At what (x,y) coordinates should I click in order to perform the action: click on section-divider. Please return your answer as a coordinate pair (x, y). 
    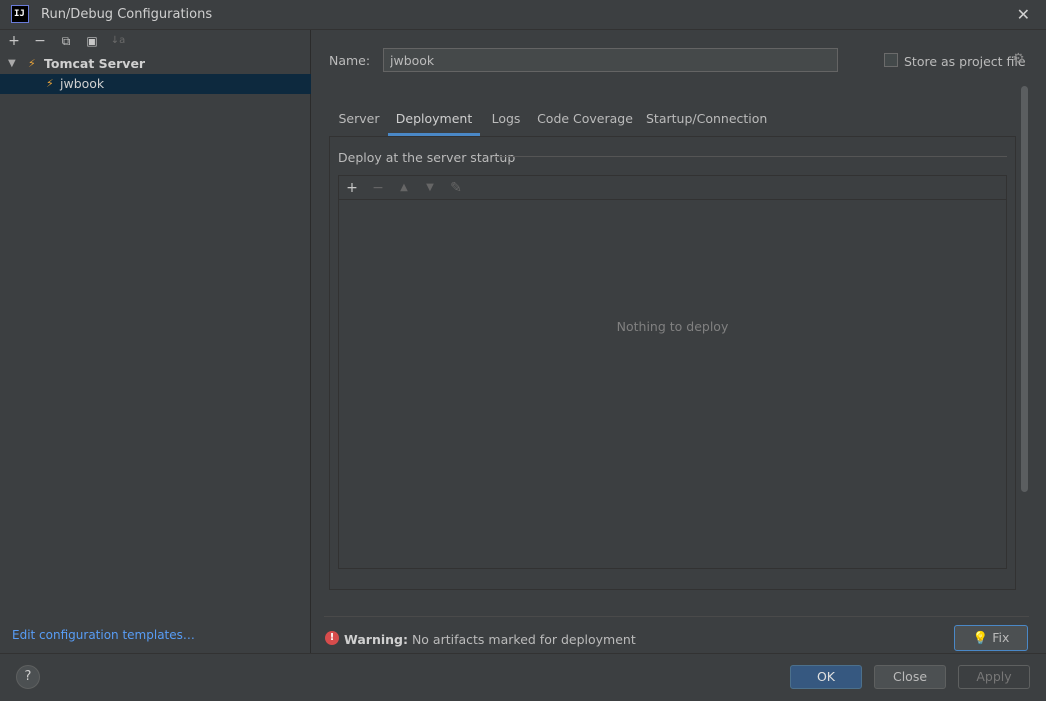
    Looking at the image, I should click on (750, 156).